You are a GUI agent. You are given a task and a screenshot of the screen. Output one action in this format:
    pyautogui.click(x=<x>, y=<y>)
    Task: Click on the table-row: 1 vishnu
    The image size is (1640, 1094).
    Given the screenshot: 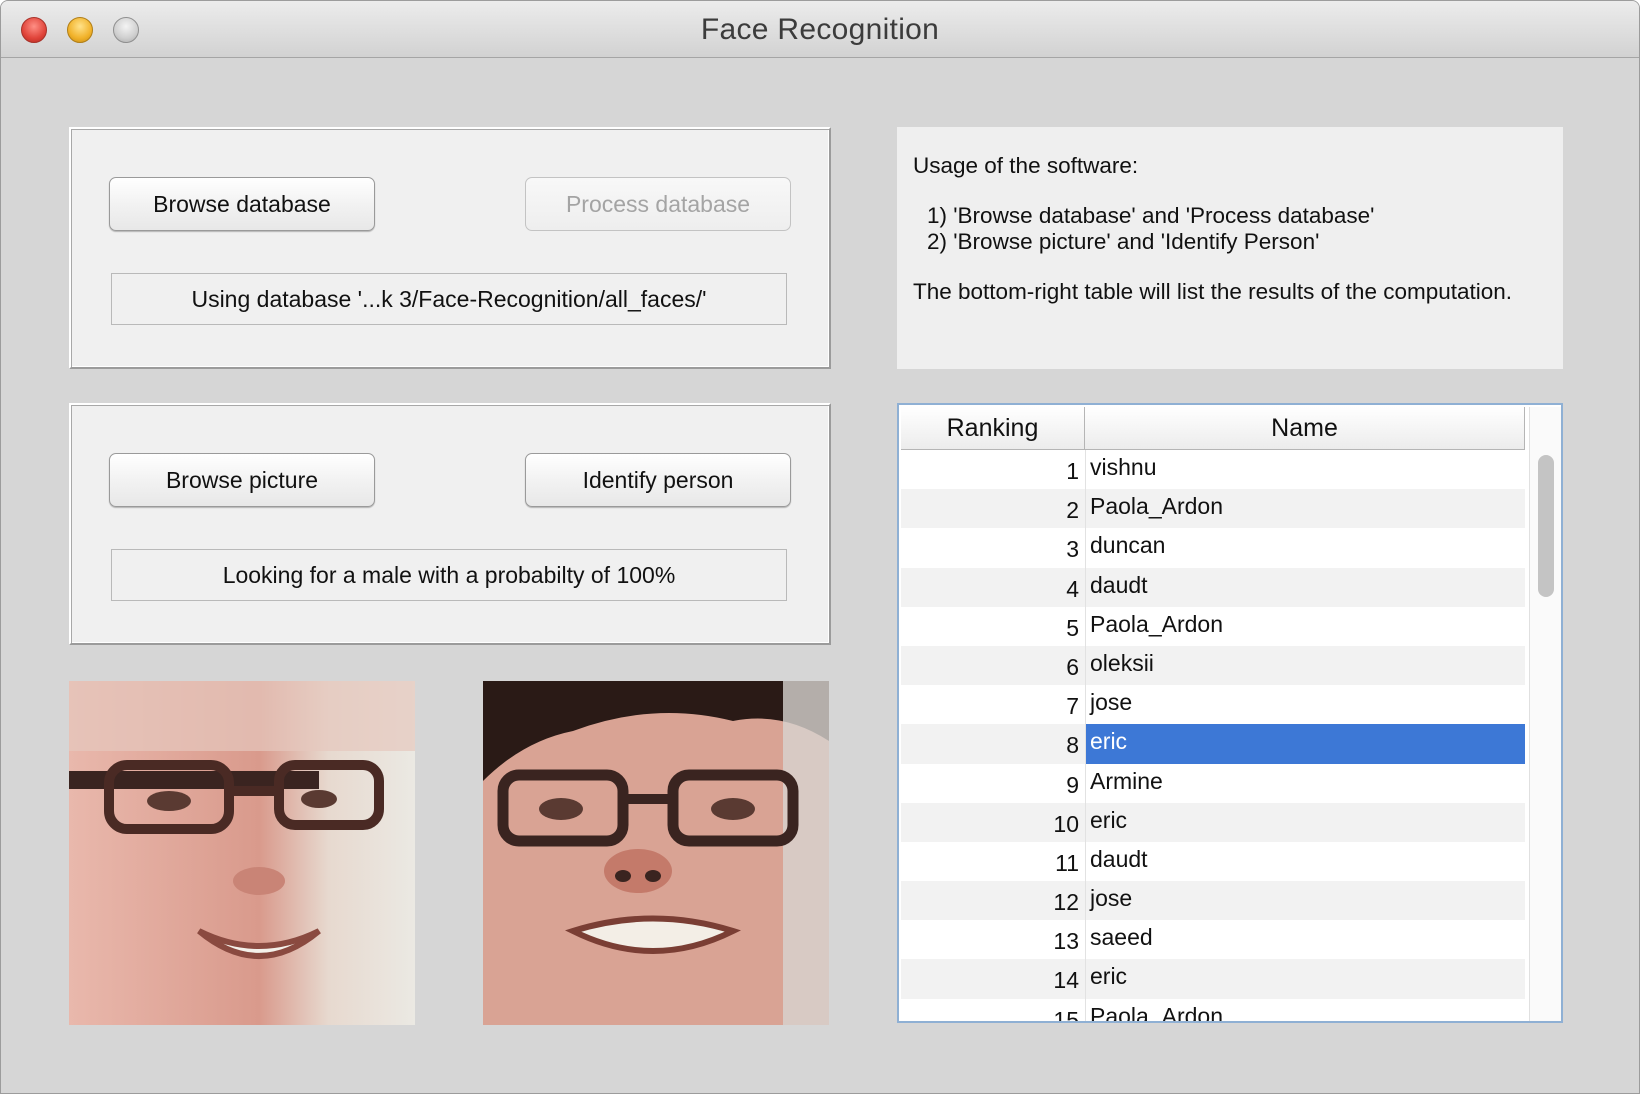 What is the action you would take?
    pyautogui.click(x=1213, y=470)
    